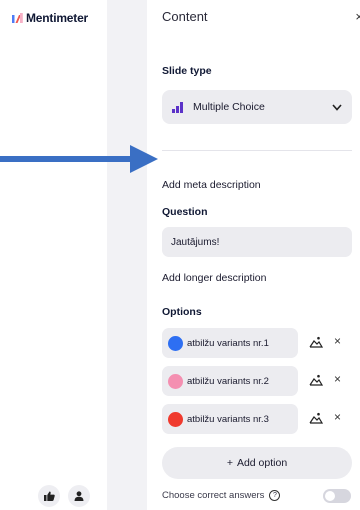 Image resolution: width=360 pixels, height=510 pixels. What do you see at coordinates (177, 107) in the screenshot?
I see `bar-chart-icon` at bounding box center [177, 107].